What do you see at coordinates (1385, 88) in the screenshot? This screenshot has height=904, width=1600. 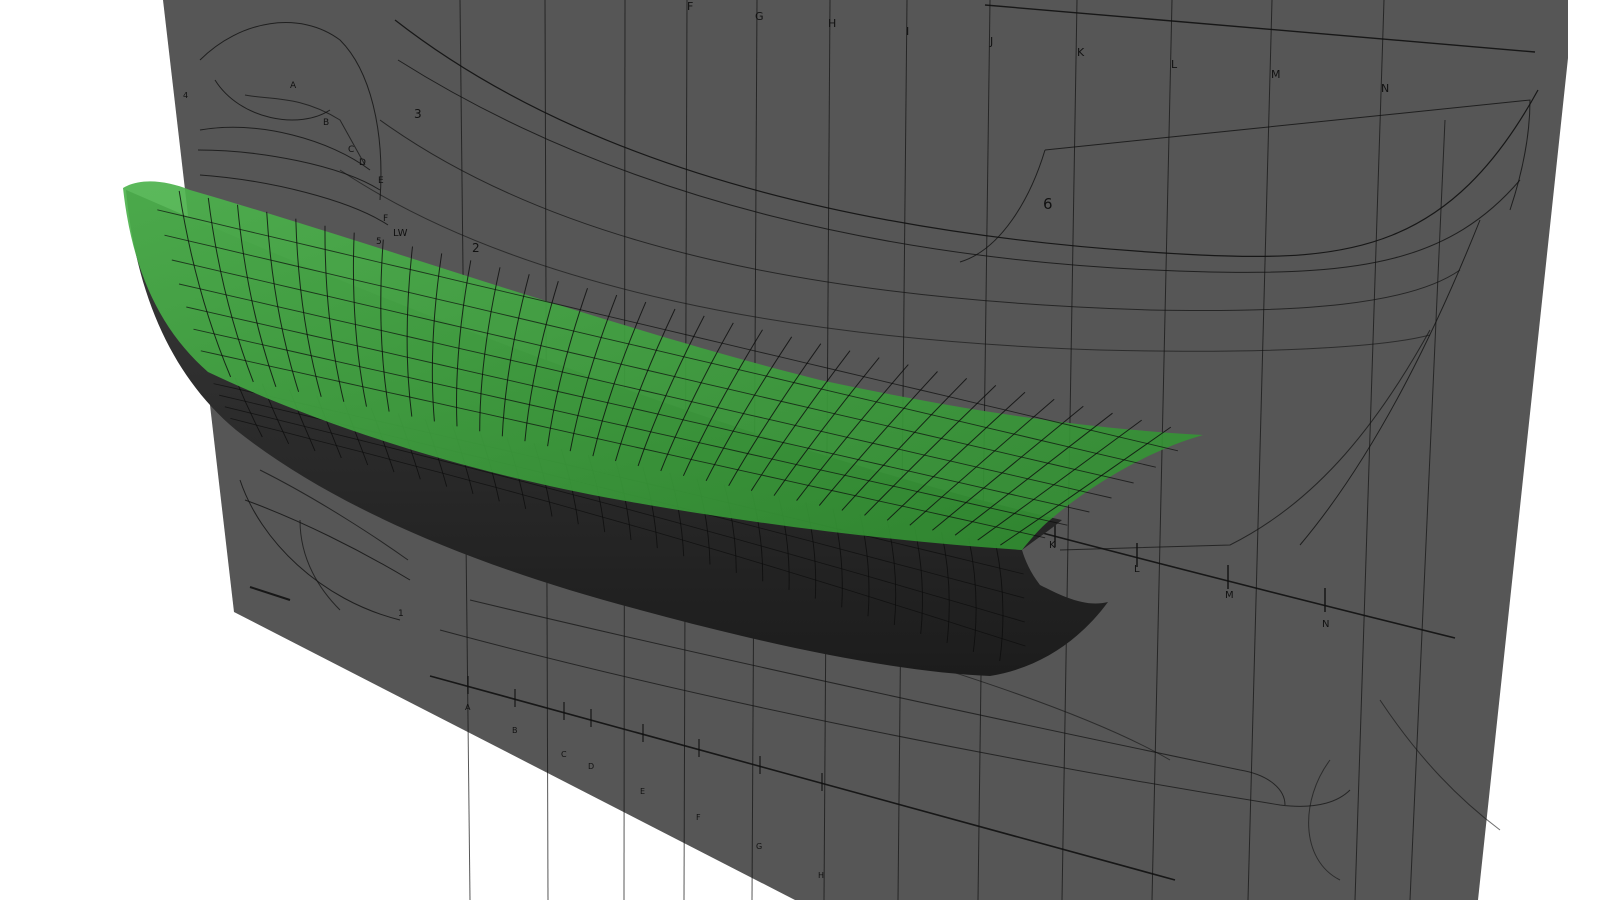 I see `label-top-n: N` at bounding box center [1385, 88].